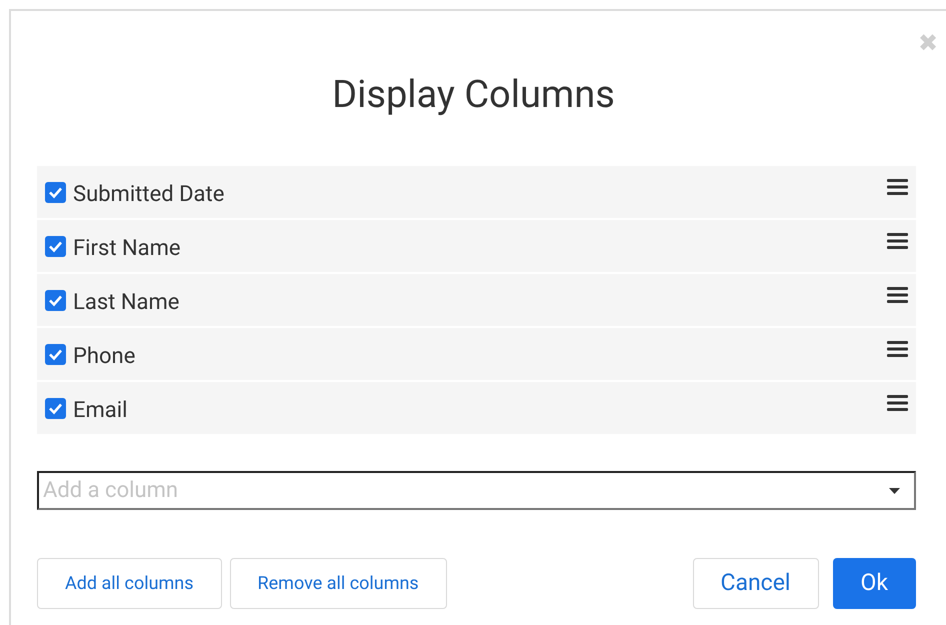 This screenshot has width=946, height=625. What do you see at coordinates (148, 194) in the screenshot?
I see `column-label: Submitted Date` at bounding box center [148, 194].